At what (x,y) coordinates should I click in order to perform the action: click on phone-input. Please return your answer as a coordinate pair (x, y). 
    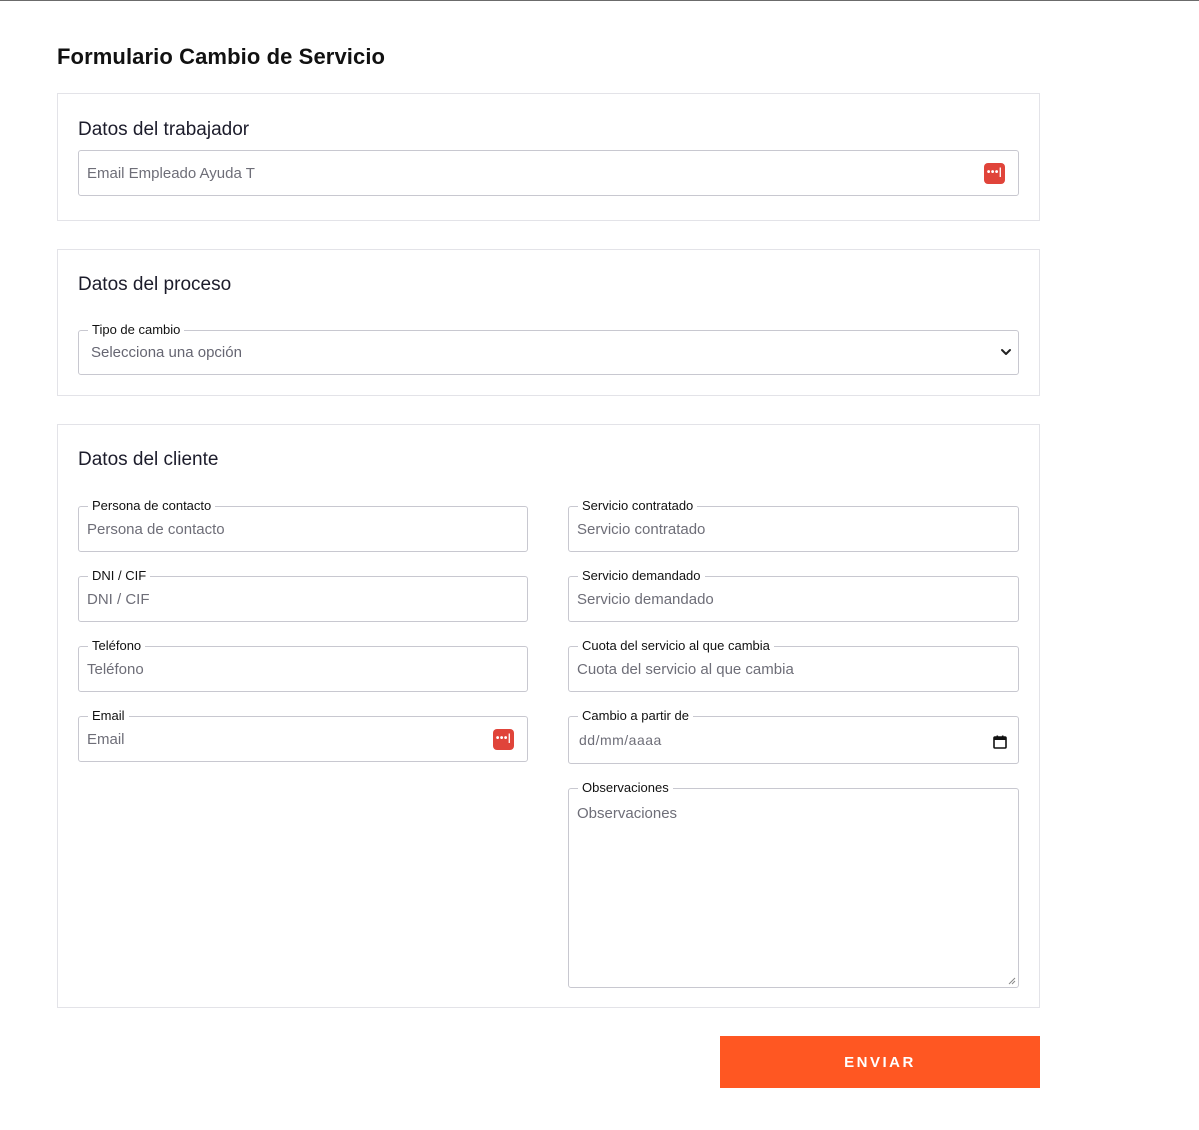
    Looking at the image, I should click on (287, 669).